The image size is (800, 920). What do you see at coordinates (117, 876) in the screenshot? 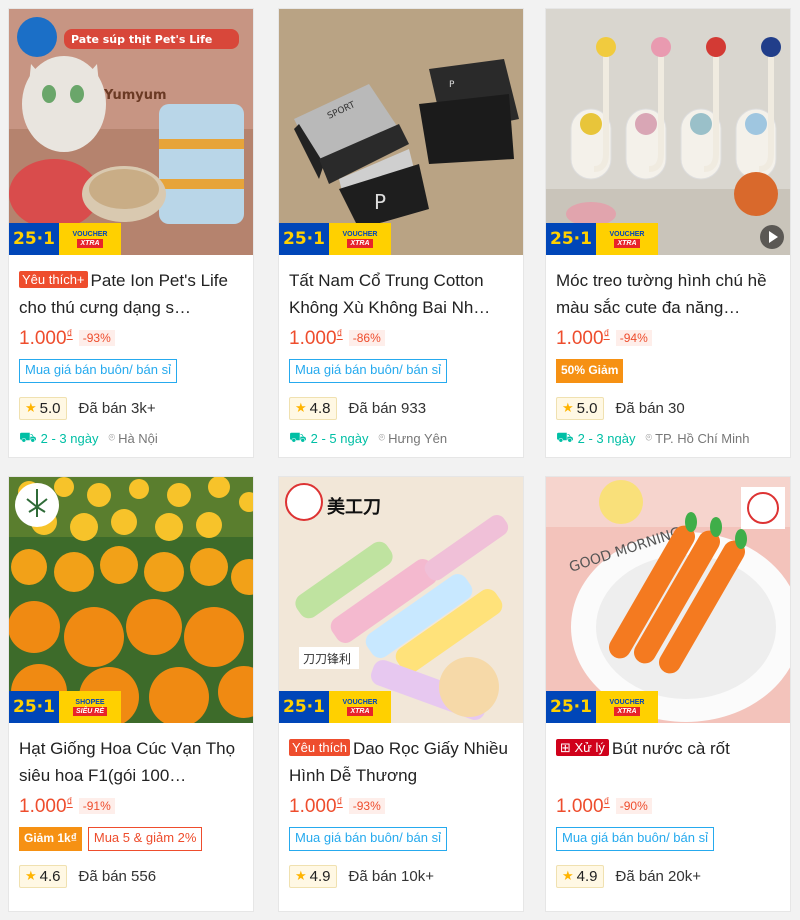
I see `sold-count: Đã bán 556` at bounding box center [117, 876].